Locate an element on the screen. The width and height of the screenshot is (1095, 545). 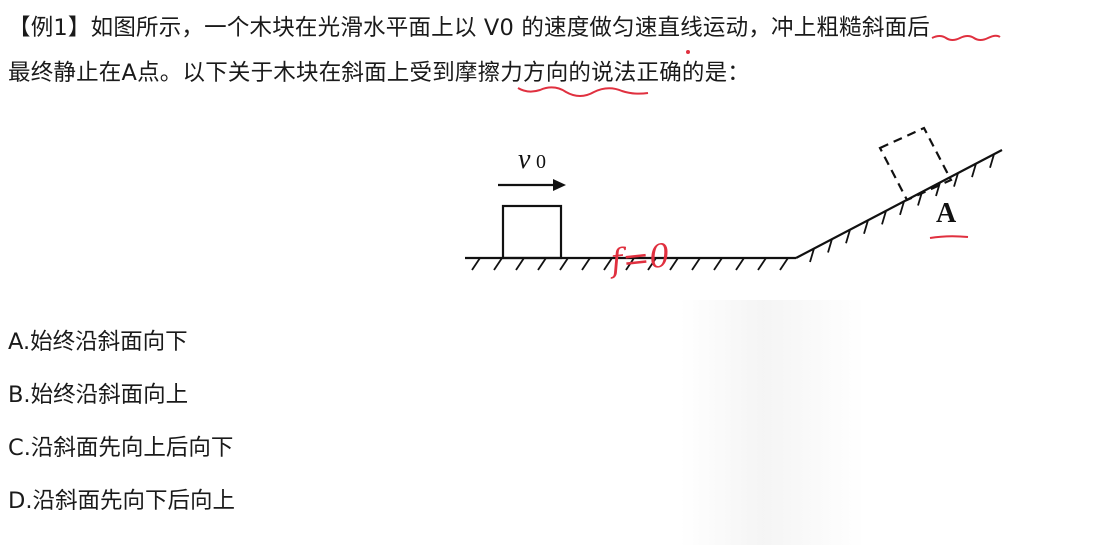
point-a-label: A is located at coordinates (946, 213).